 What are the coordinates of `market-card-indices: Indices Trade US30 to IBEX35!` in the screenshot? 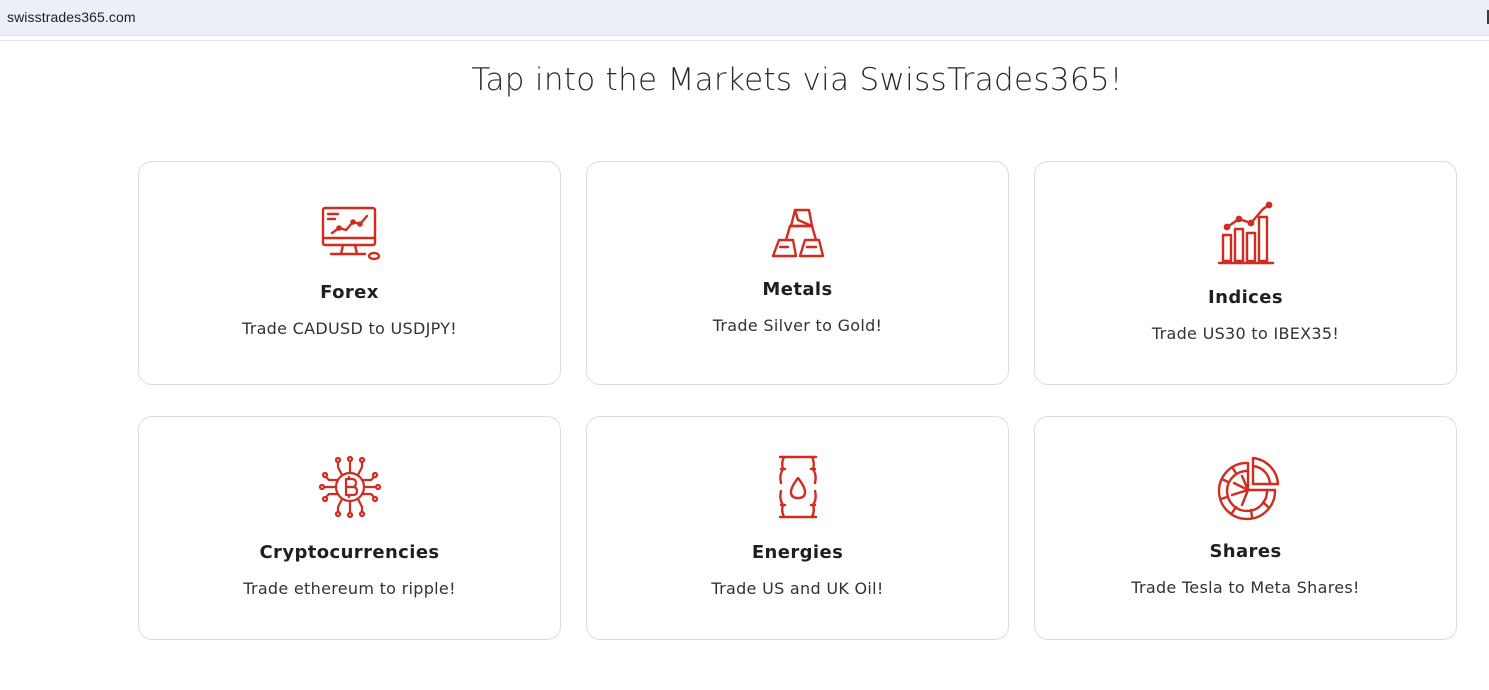 It's located at (1245, 273).